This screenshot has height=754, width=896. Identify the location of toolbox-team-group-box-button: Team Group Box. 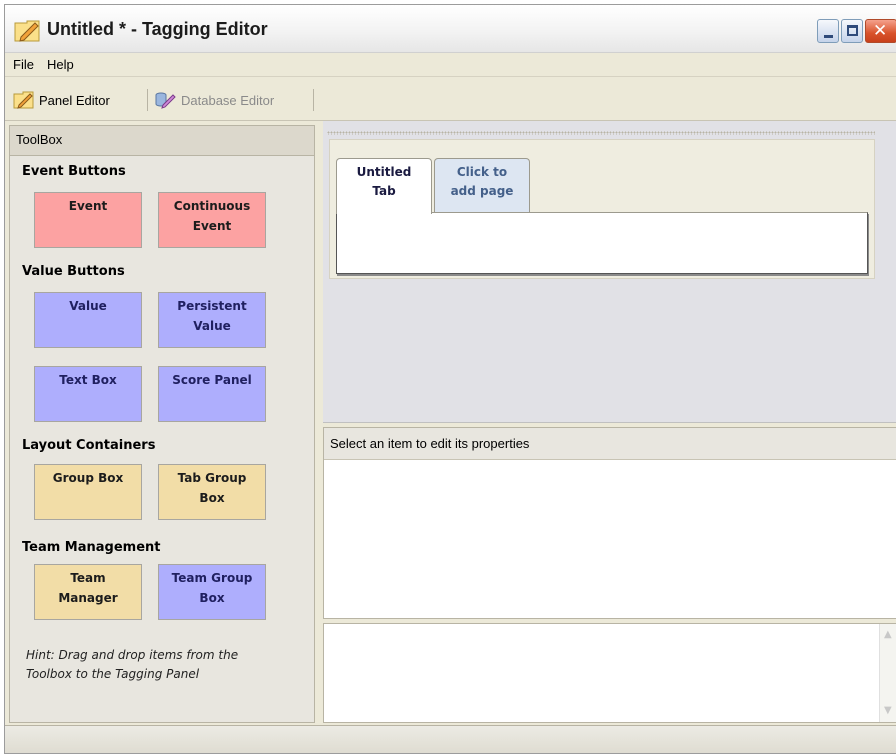
(212, 592).